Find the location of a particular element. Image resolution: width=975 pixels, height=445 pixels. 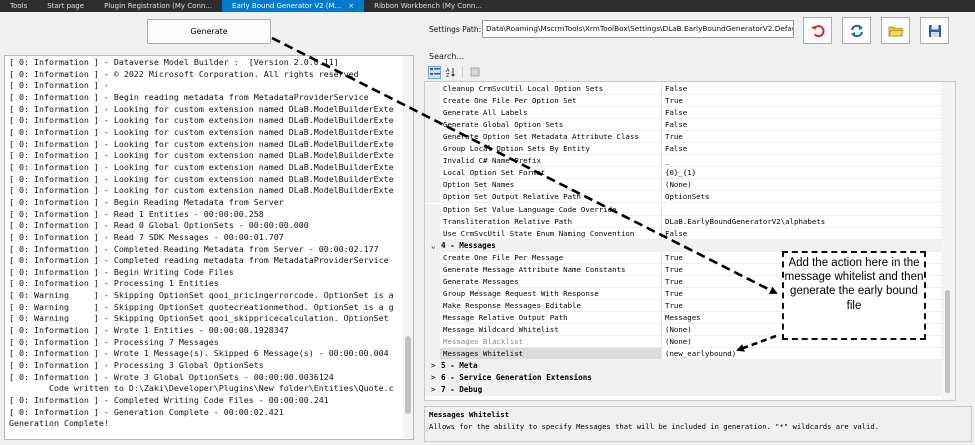

category-row: >6 - Service Generation Extensions is located at coordinates (690, 378).